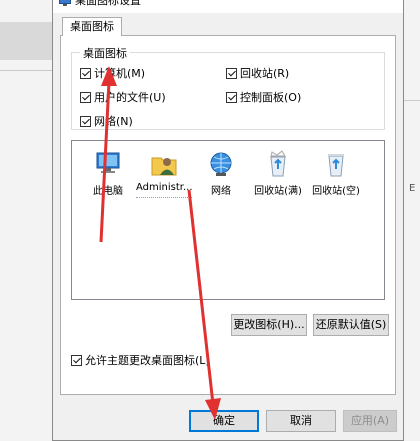  I want to click on background-divider, so click(26, 70).